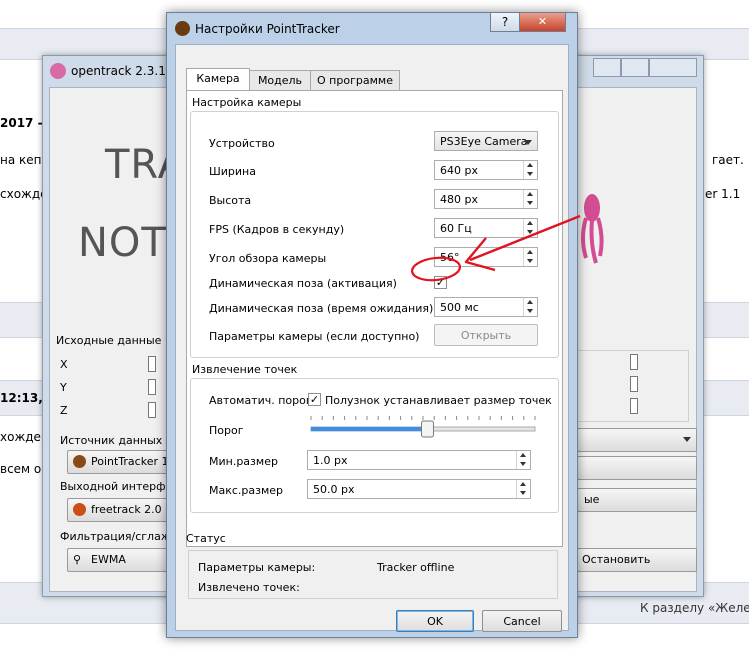 The height and width of the screenshot is (651, 749). What do you see at coordinates (525, 238) in the screenshot?
I see `annotation-arrow` at bounding box center [525, 238].